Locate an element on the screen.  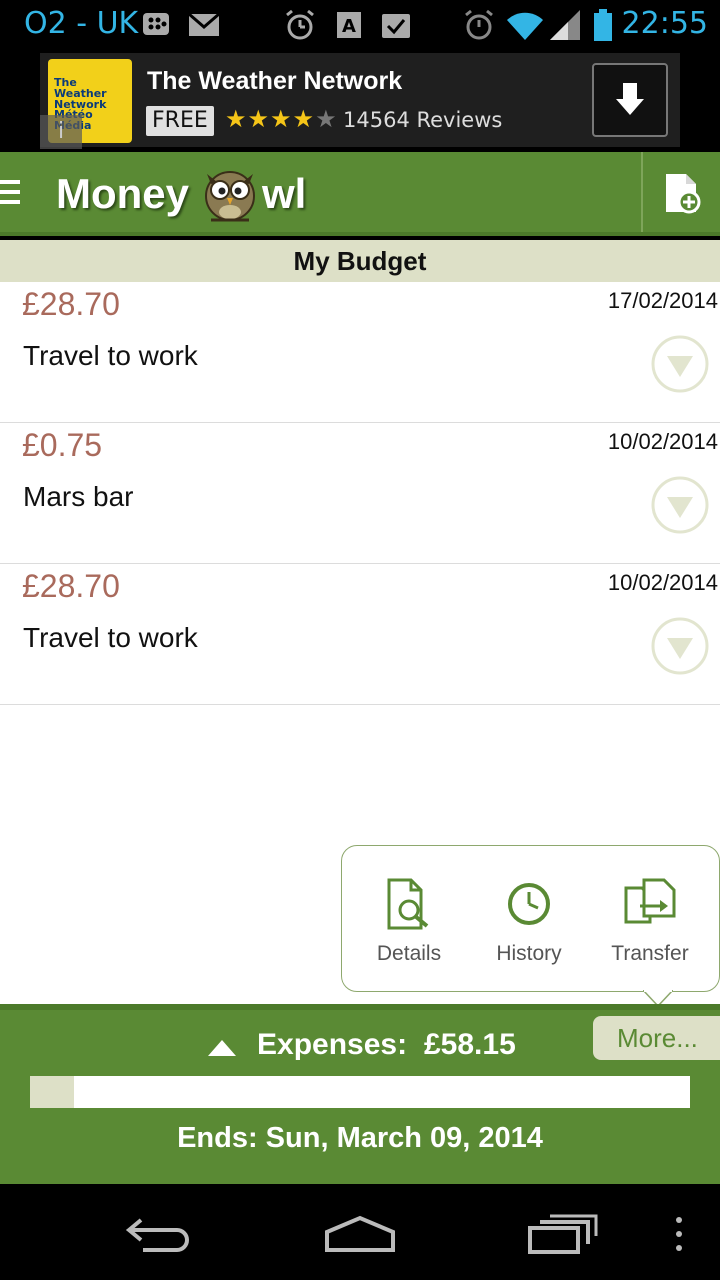
alarm-clock-icon is located at coordinates (300, 24).